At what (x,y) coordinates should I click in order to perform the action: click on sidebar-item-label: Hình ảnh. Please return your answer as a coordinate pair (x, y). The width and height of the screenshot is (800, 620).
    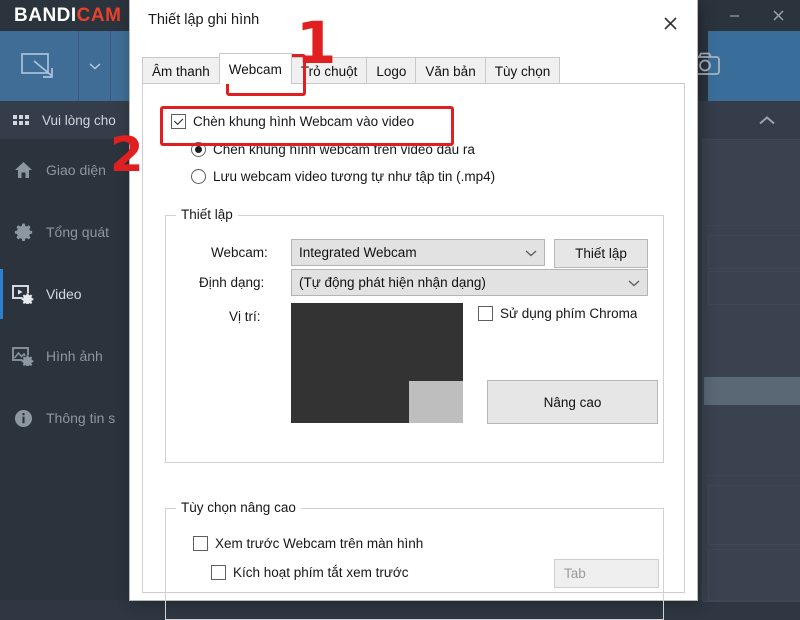
    Looking at the image, I should click on (74, 356).